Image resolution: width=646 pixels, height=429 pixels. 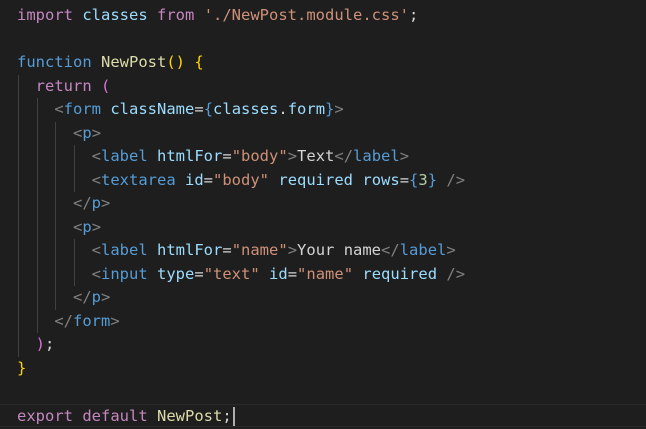 What do you see at coordinates (456, 179) in the screenshot?
I see `code-token: />` at bounding box center [456, 179].